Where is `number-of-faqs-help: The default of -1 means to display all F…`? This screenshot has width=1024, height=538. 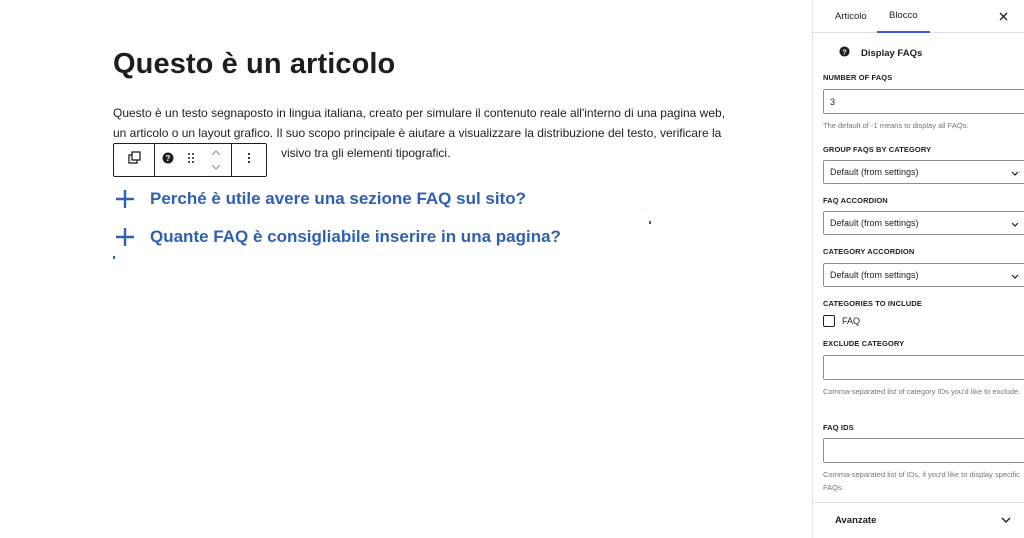 number-of-faqs-help: The default of -1 means to display all F… is located at coordinates (896, 125).